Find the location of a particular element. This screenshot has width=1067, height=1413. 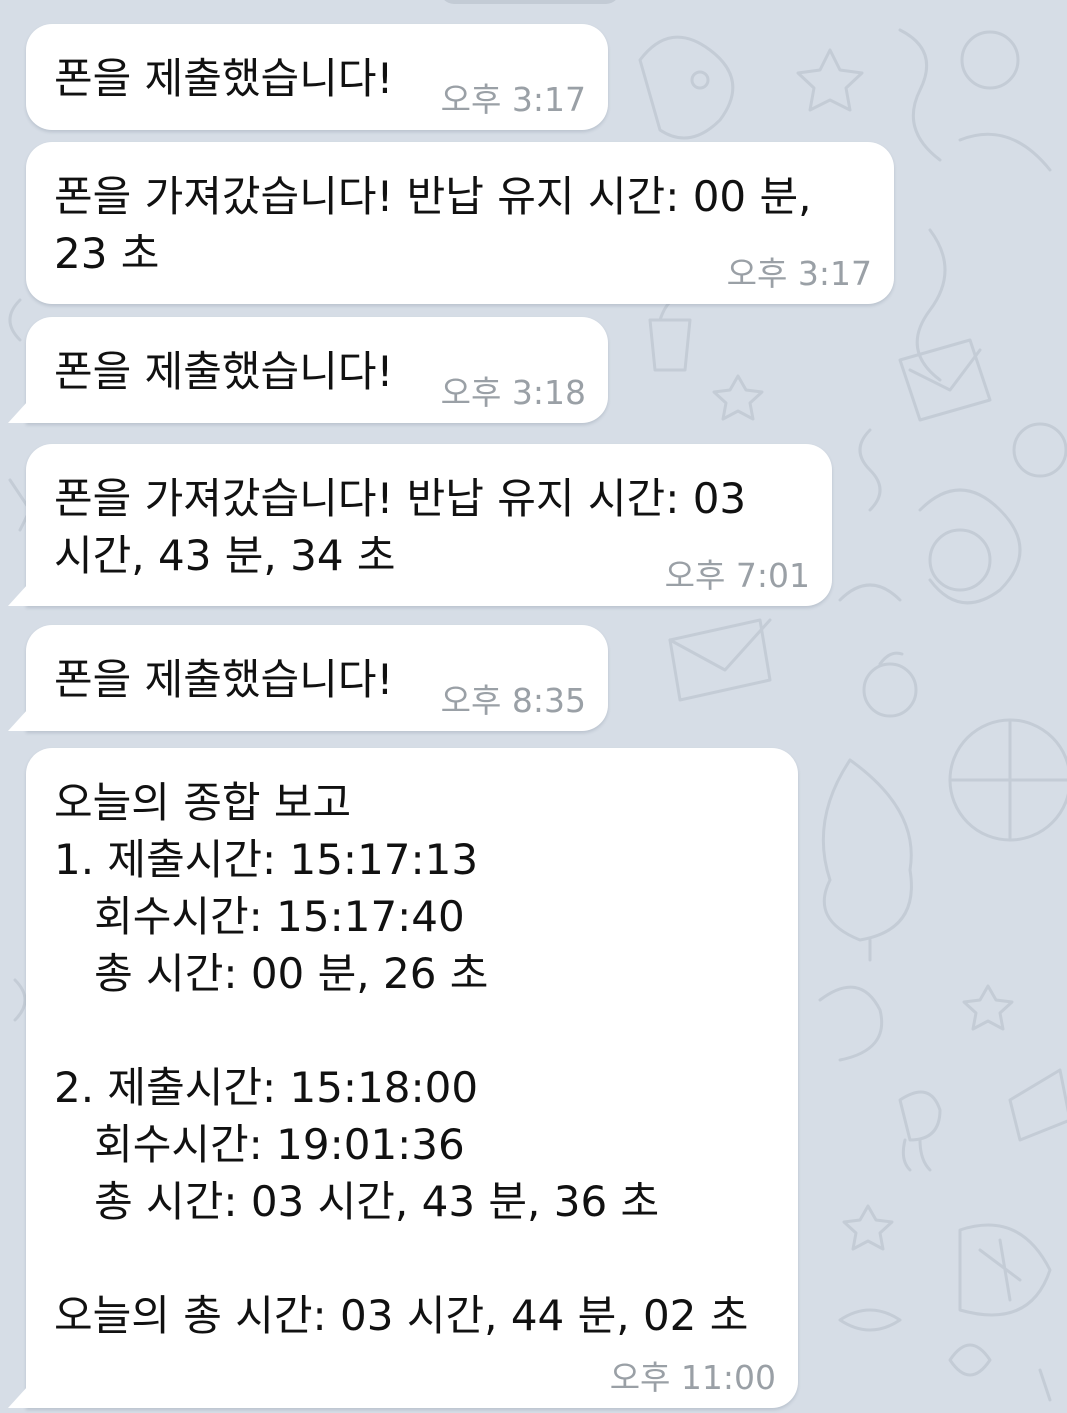

chat-message-bubble: 폰을 제출했습니다! 오후 3:18 is located at coordinates (317, 370).